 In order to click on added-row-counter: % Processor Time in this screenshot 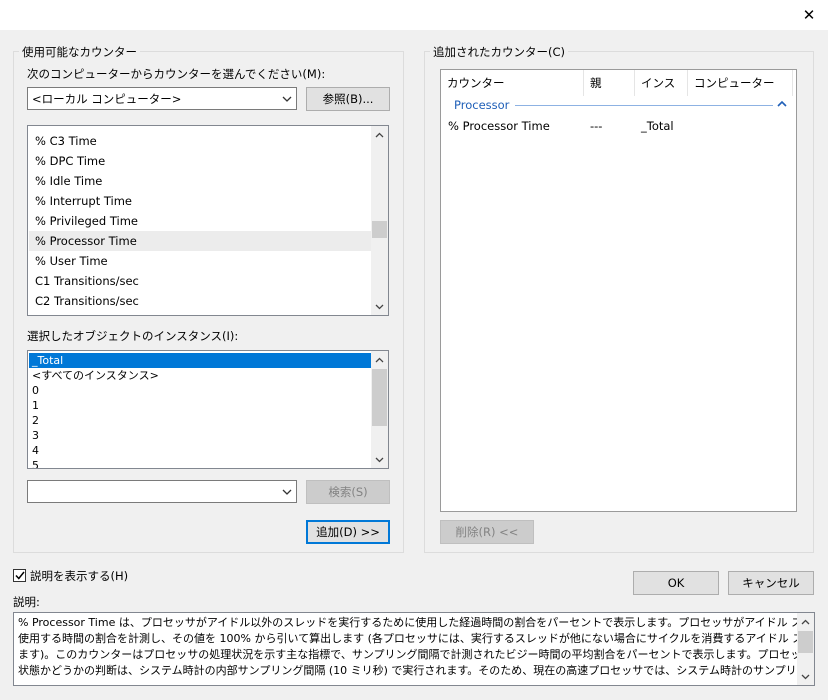, I will do `click(499, 126)`.